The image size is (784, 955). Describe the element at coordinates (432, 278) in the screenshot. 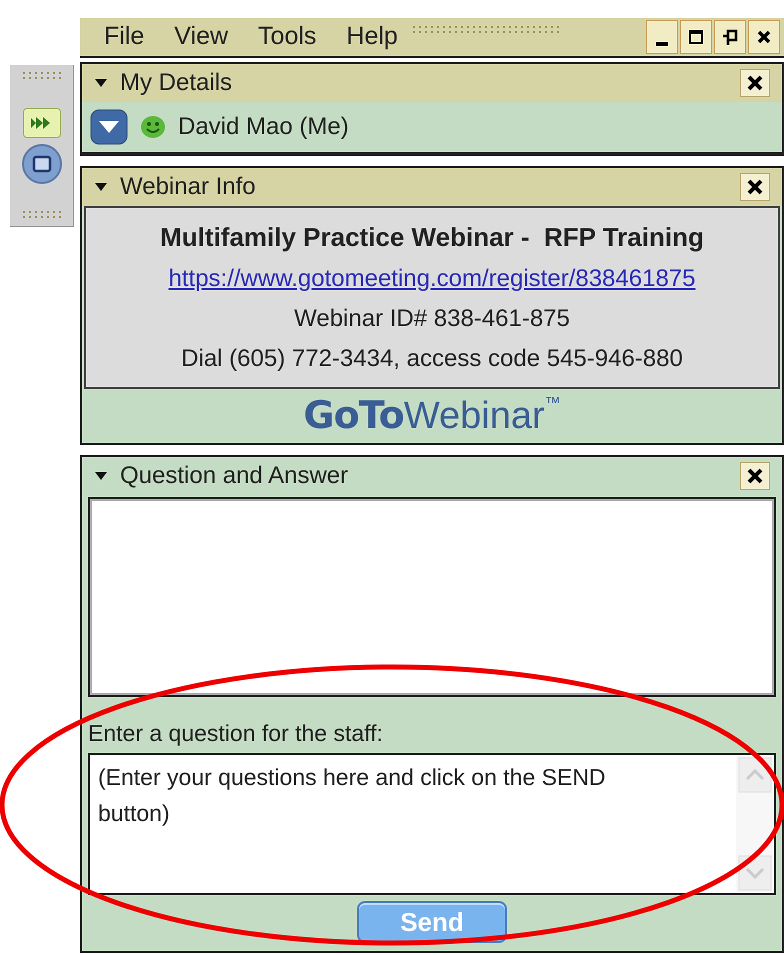

I see `registration-link: https://www.gotomeeting.com/register/838461875` at that location.